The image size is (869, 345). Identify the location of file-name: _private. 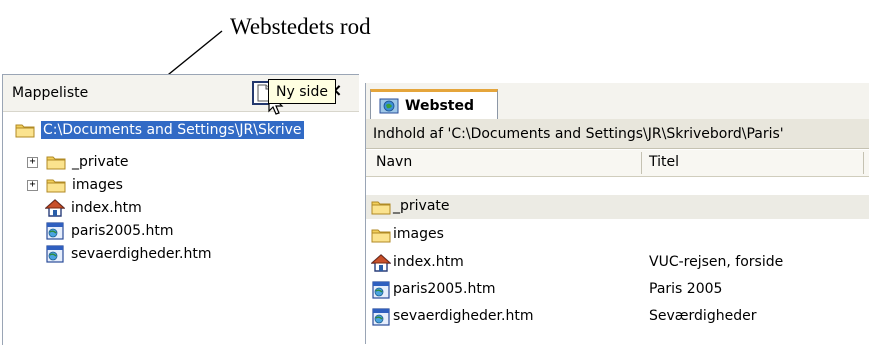
(421, 206).